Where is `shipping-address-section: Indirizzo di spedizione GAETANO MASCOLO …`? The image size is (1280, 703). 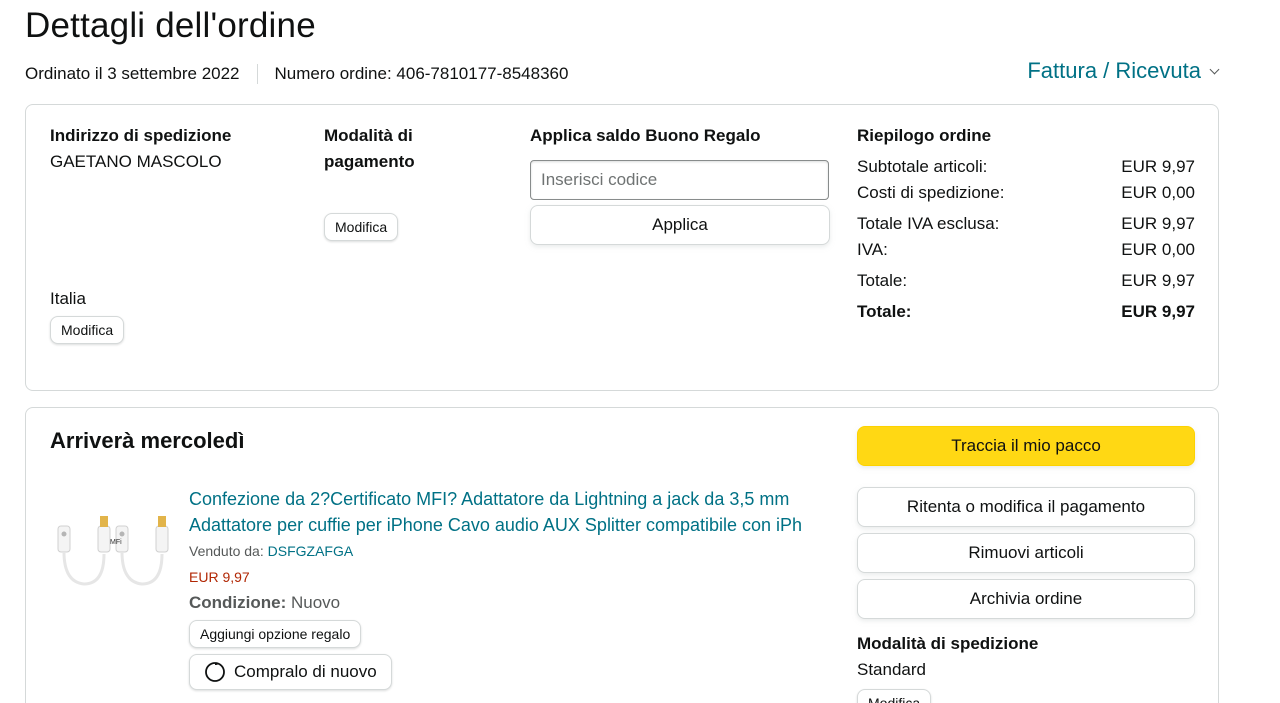 shipping-address-section: Indirizzo di spedizione GAETANO MASCOLO … is located at coordinates (165, 233).